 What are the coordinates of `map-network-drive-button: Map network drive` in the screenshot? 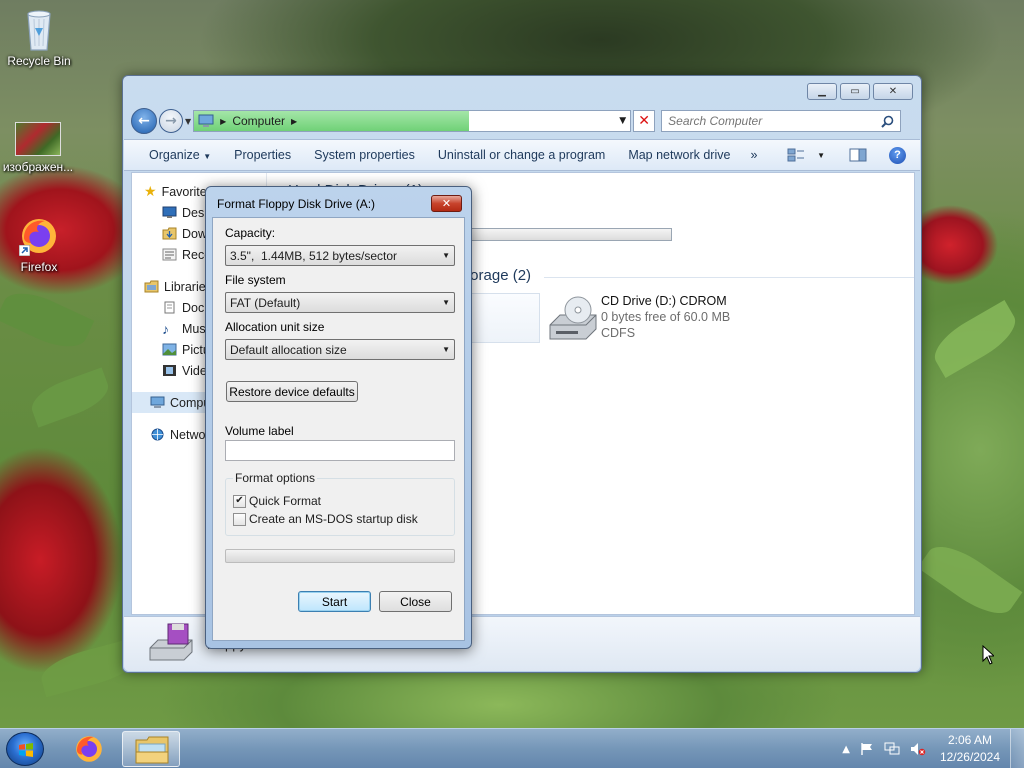 It's located at (675, 155).